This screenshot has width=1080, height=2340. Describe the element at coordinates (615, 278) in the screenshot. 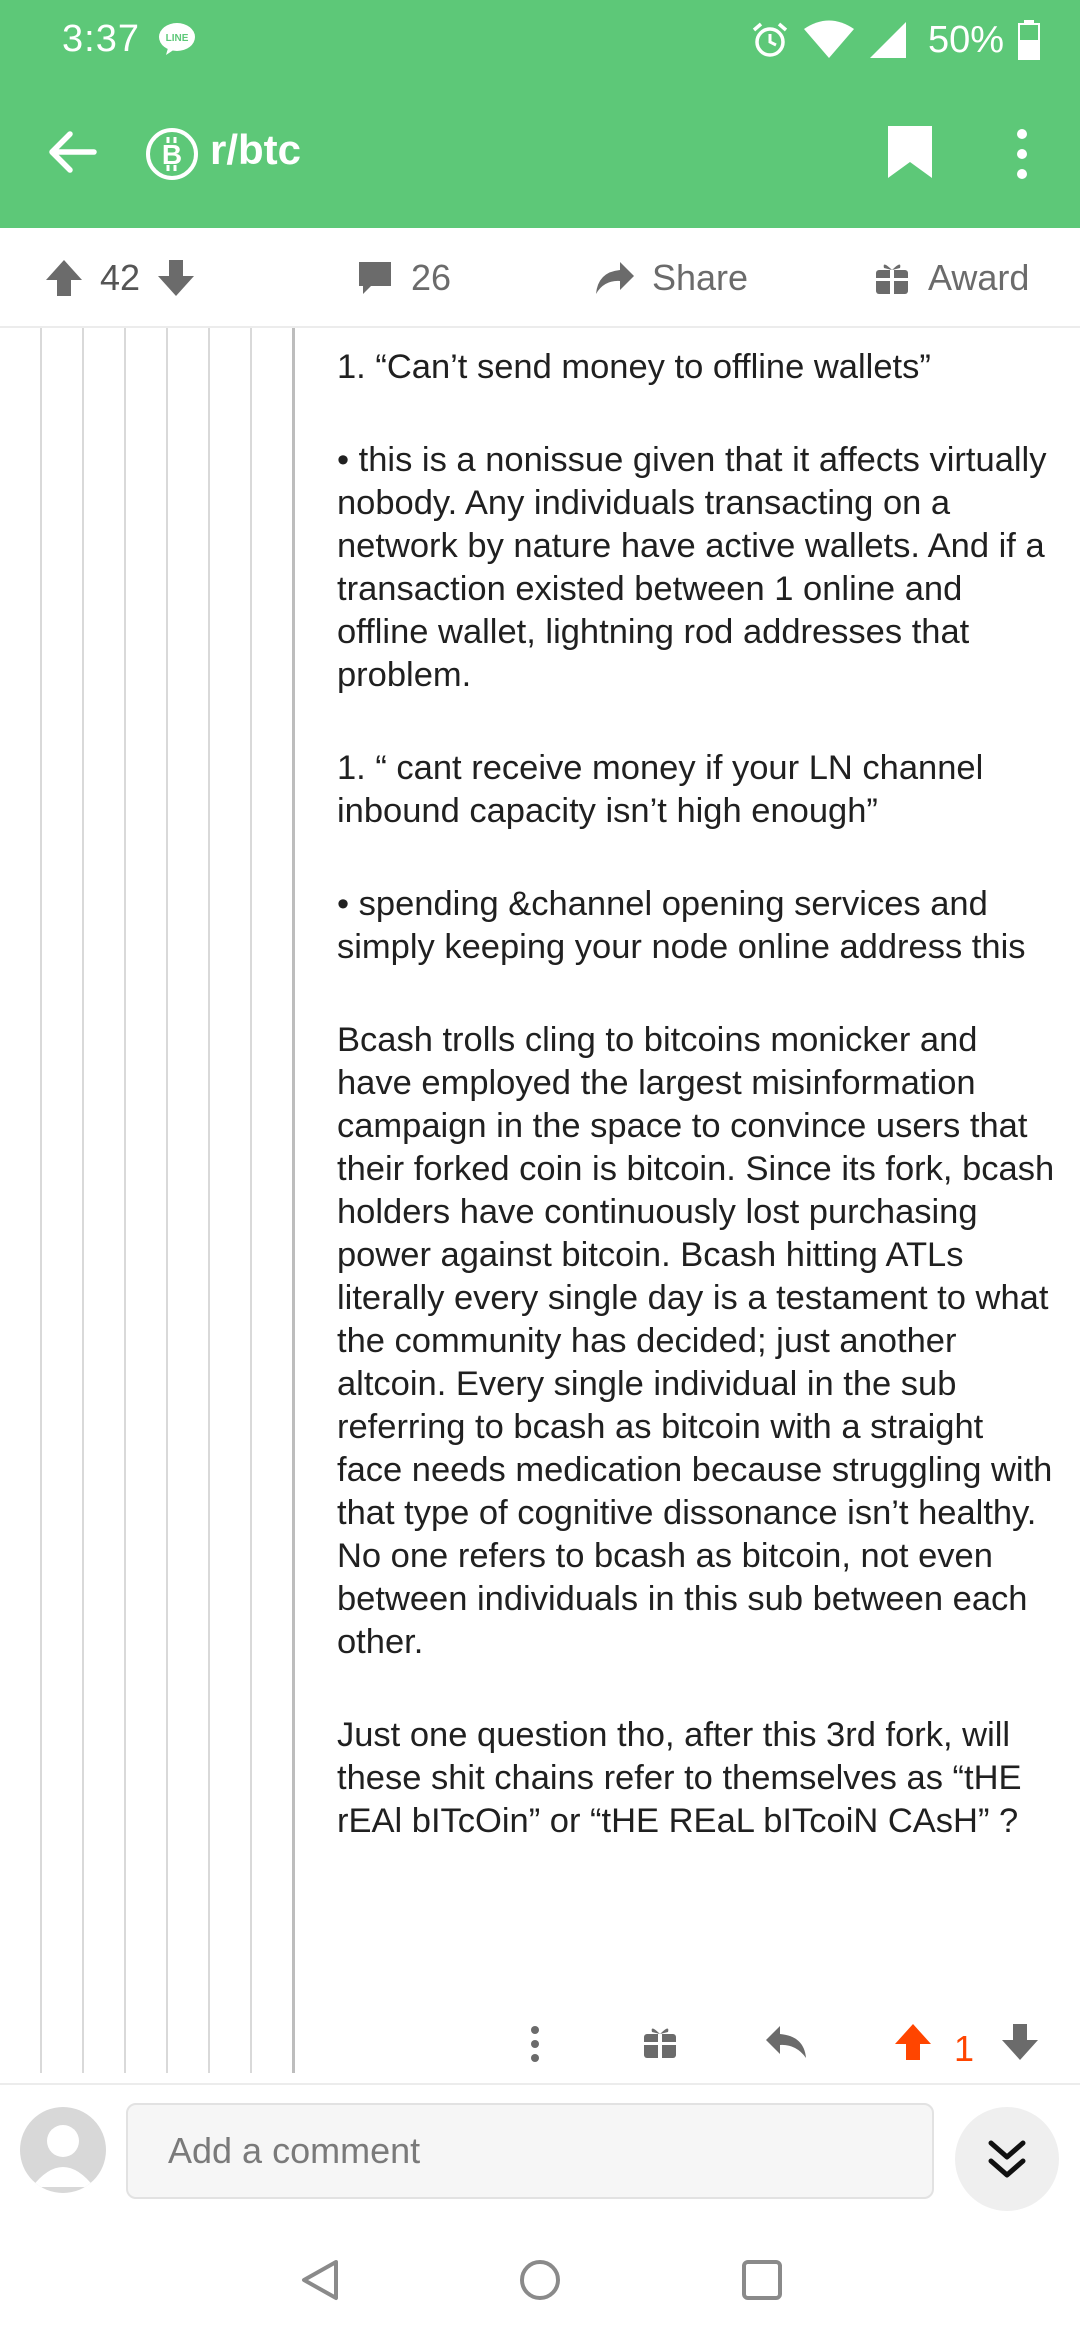

I see `share-icon` at that location.